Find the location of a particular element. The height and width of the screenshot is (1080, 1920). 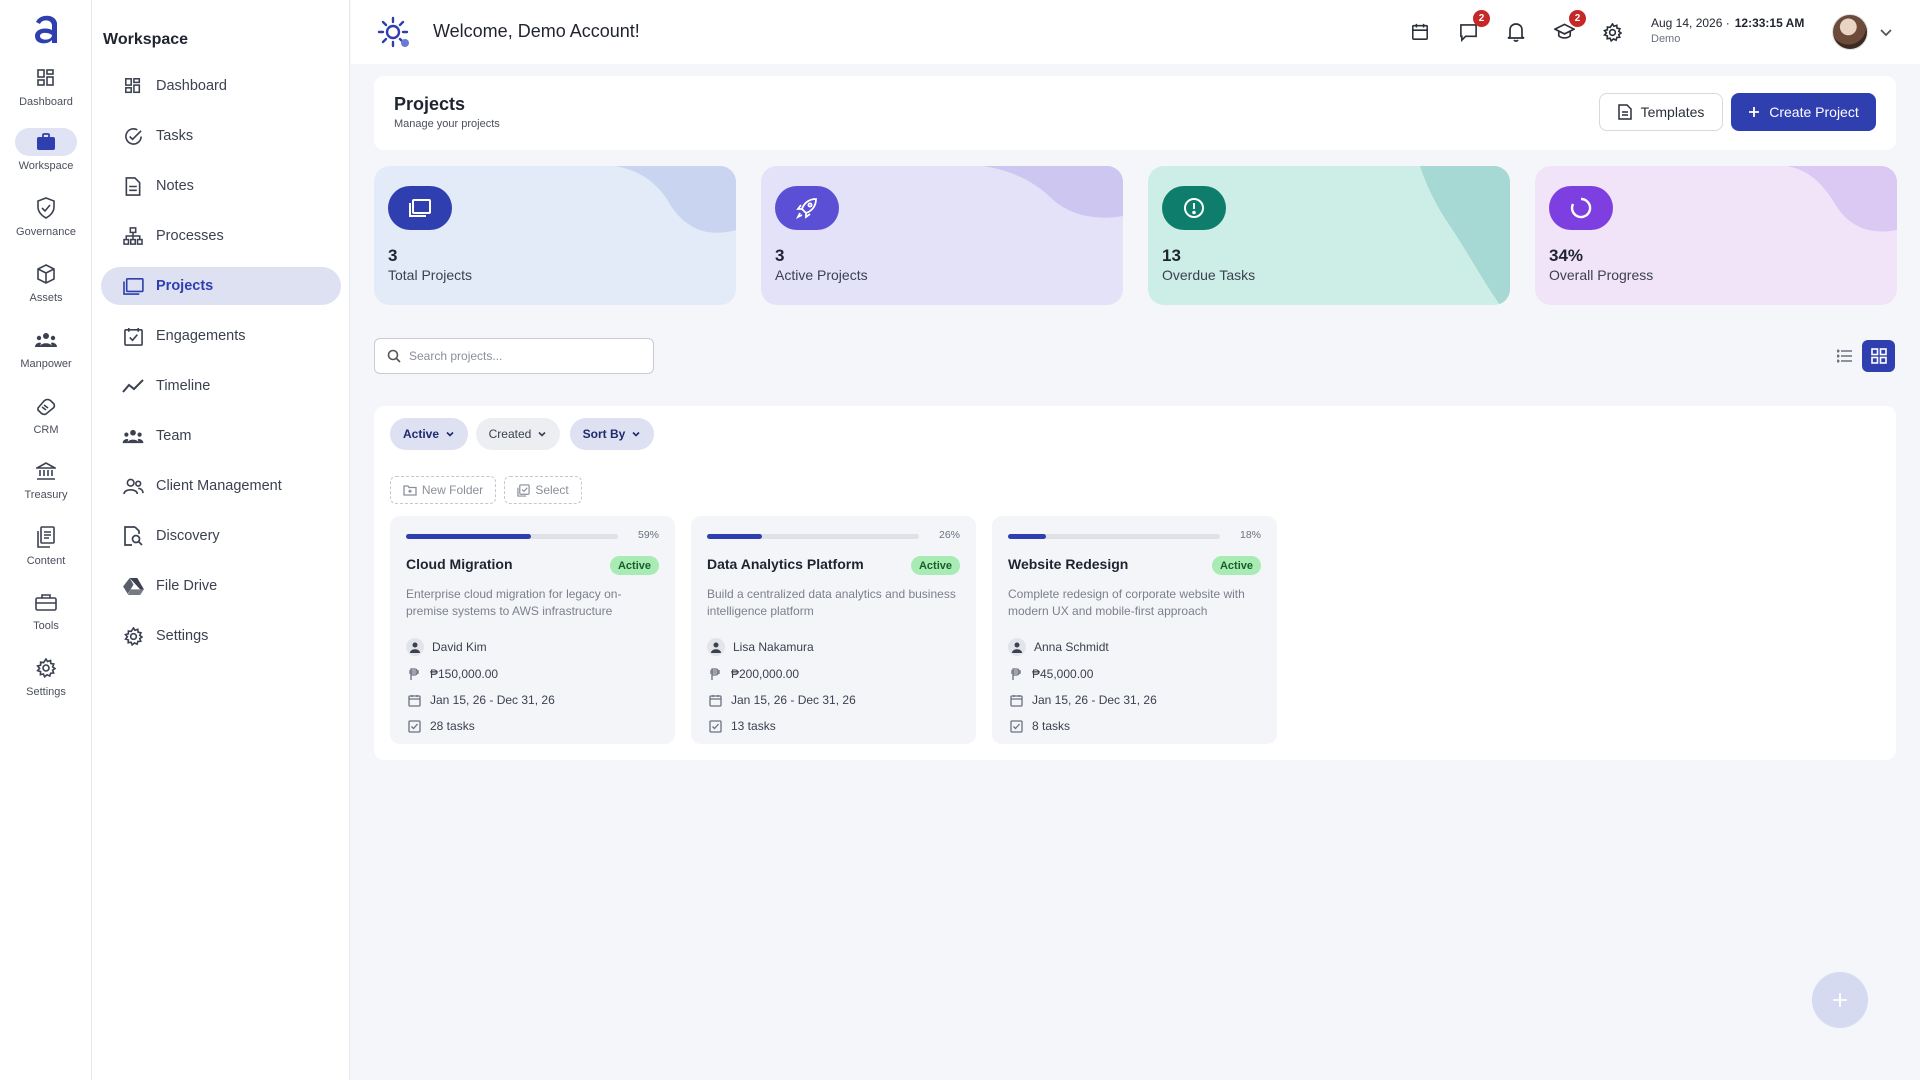

rail-item-assets: Assets is located at coordinates (46, 290).